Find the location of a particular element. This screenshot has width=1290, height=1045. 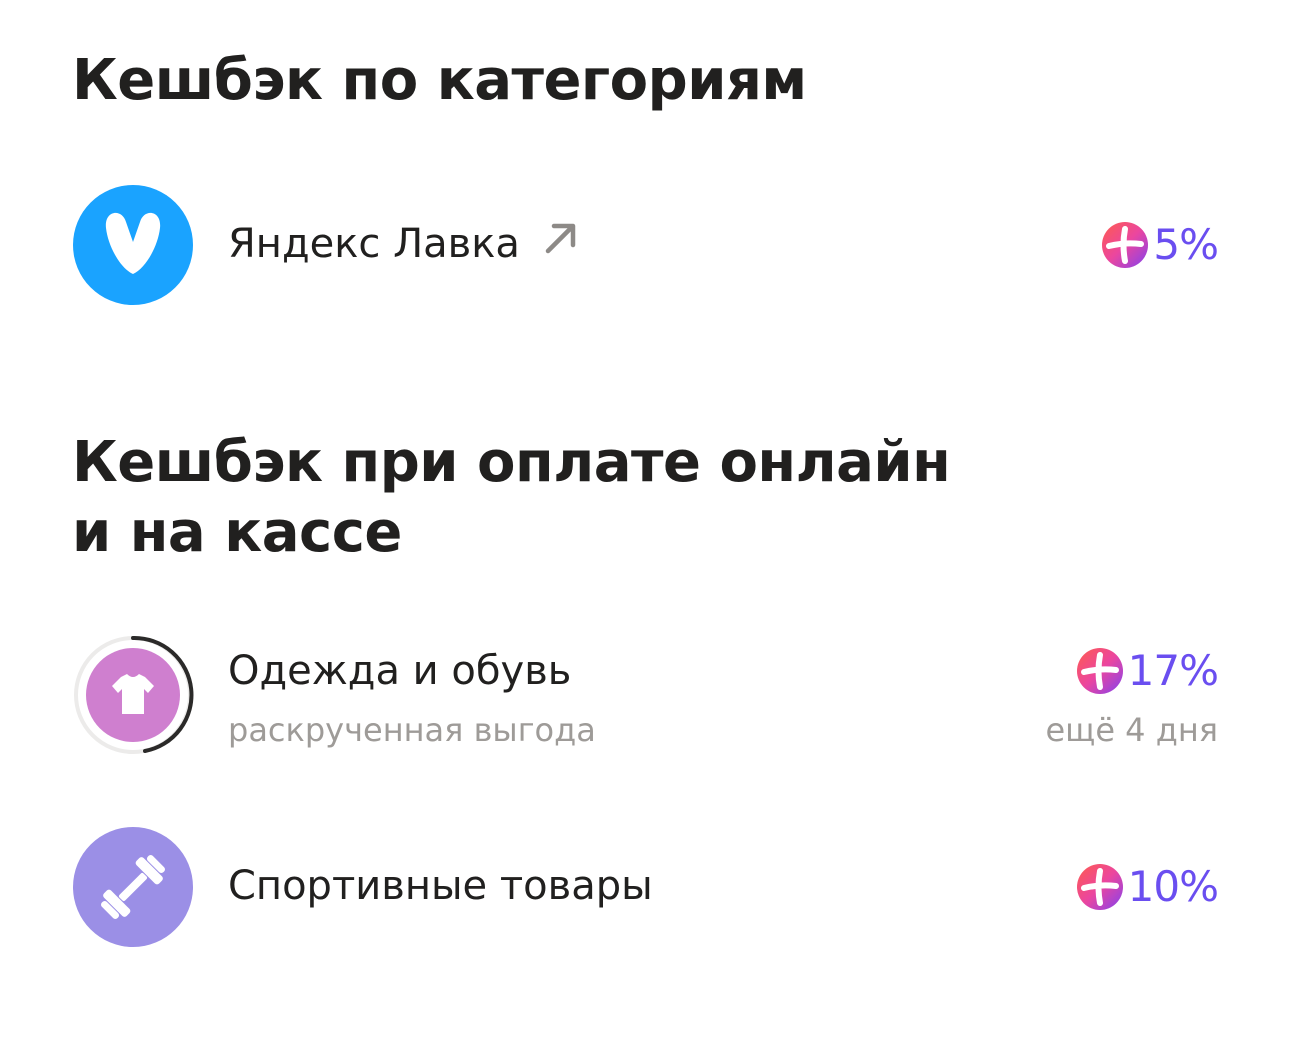

remaining-days: ещё 4 дня is located at coordinates (1131, 730).